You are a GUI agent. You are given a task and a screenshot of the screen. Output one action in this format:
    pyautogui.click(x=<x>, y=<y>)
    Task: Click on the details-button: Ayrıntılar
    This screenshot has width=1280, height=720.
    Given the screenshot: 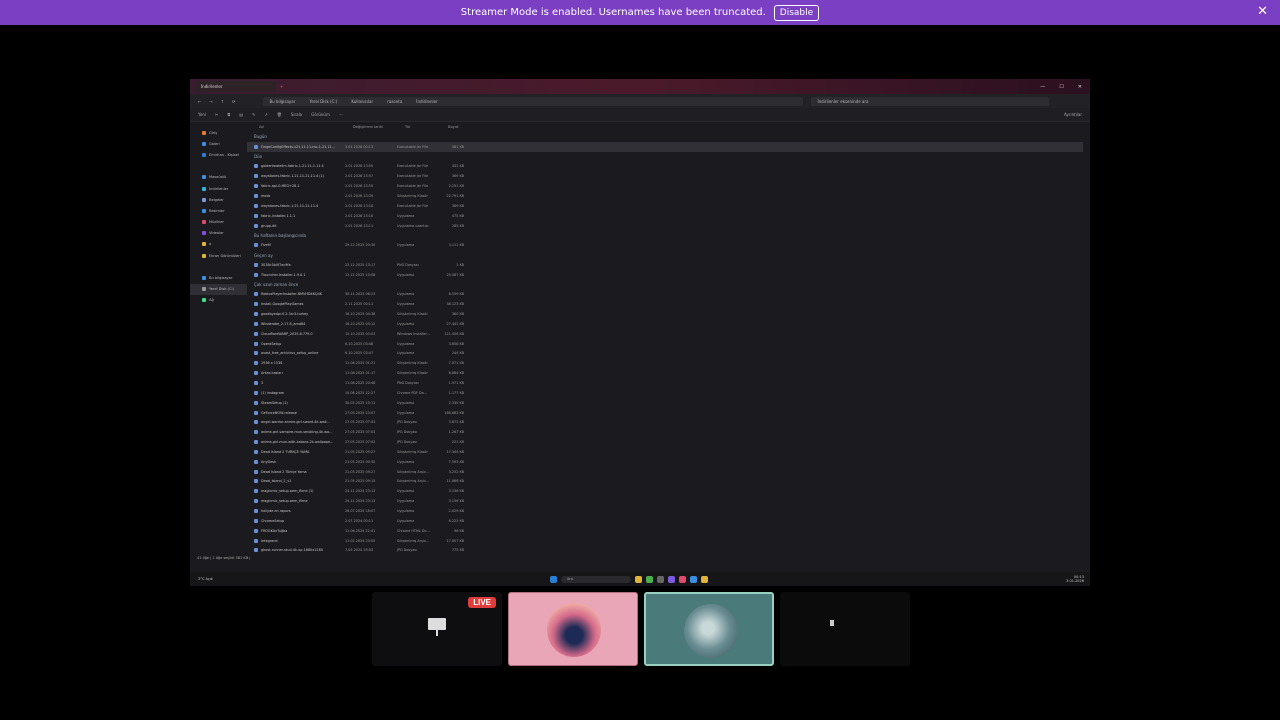 What is the action you would take?
    pyautogui.click(x=1073, y=114)
    